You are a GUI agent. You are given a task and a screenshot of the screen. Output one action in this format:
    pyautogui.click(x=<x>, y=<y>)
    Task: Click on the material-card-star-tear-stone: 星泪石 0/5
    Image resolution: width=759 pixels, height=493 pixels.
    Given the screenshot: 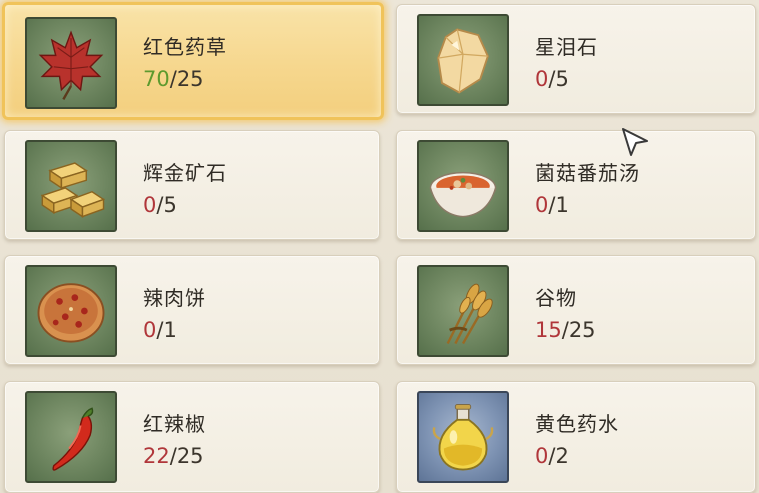 What is the action you would take?
    pyautogui.click(x=576, y=59)
    